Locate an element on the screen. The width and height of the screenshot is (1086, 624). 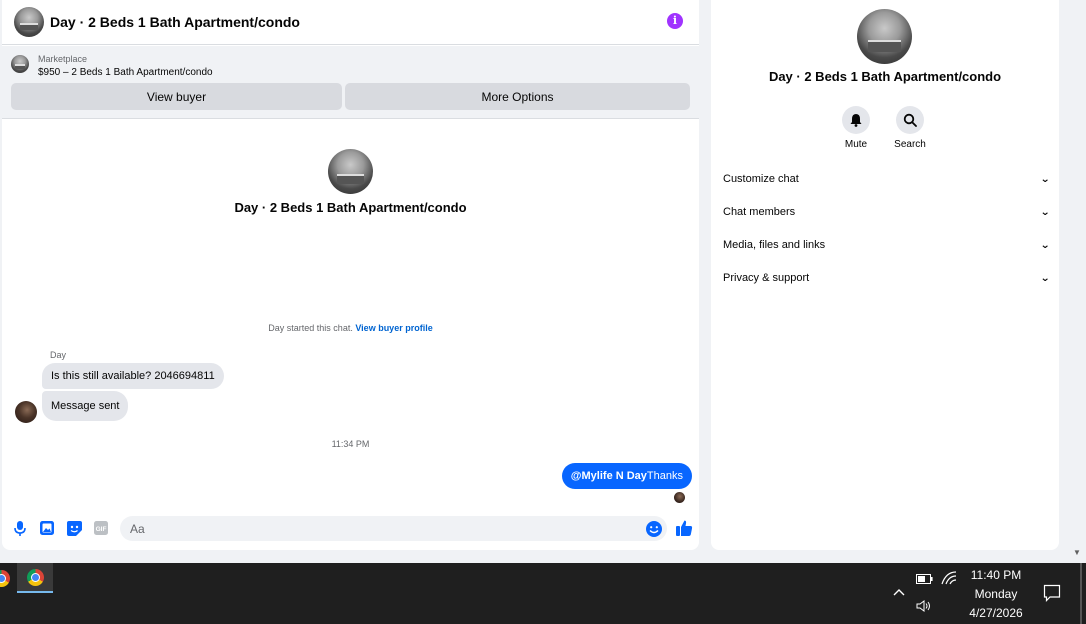
section-label: Media, files and links is located at coordinates (774, 245).